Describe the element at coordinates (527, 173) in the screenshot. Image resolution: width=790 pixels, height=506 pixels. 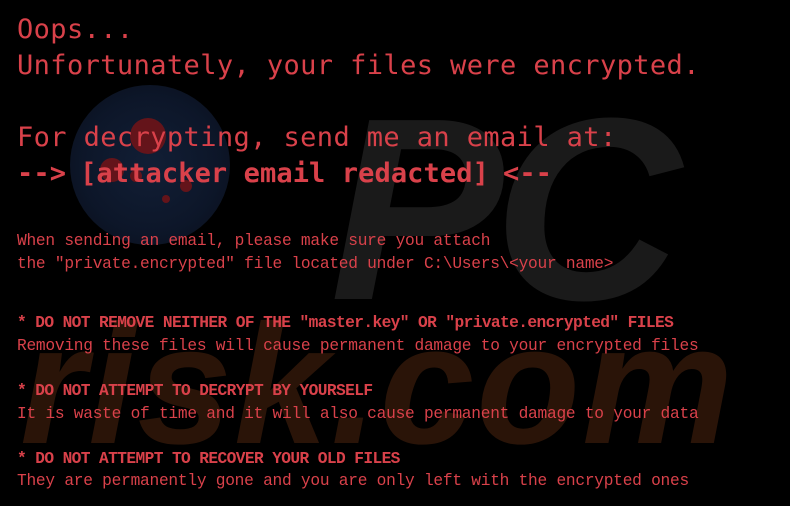
I see `contact-suffix-arrow: <--` at that location.